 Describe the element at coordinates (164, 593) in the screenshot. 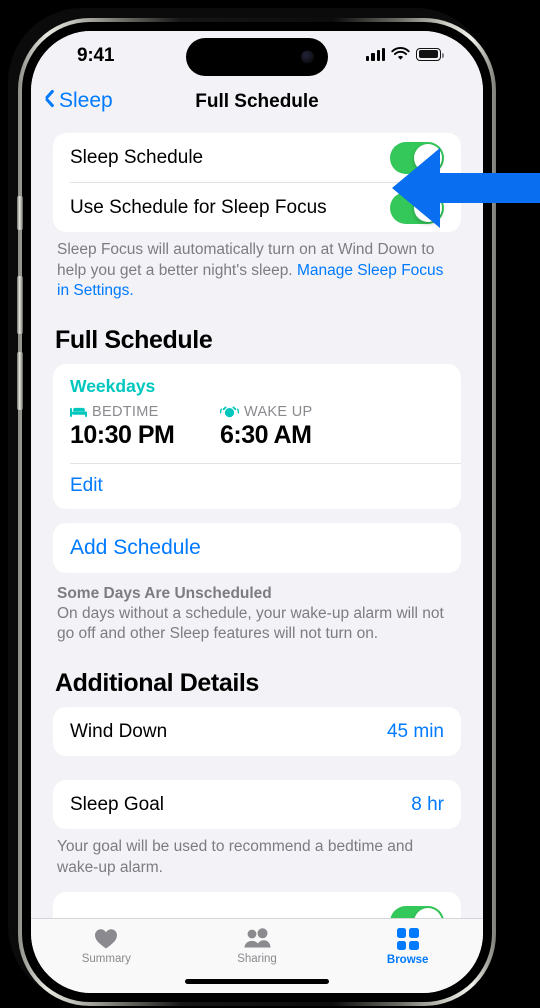

I see `unscheduled-note-title: Some Days Are Unscheduled` at that location.